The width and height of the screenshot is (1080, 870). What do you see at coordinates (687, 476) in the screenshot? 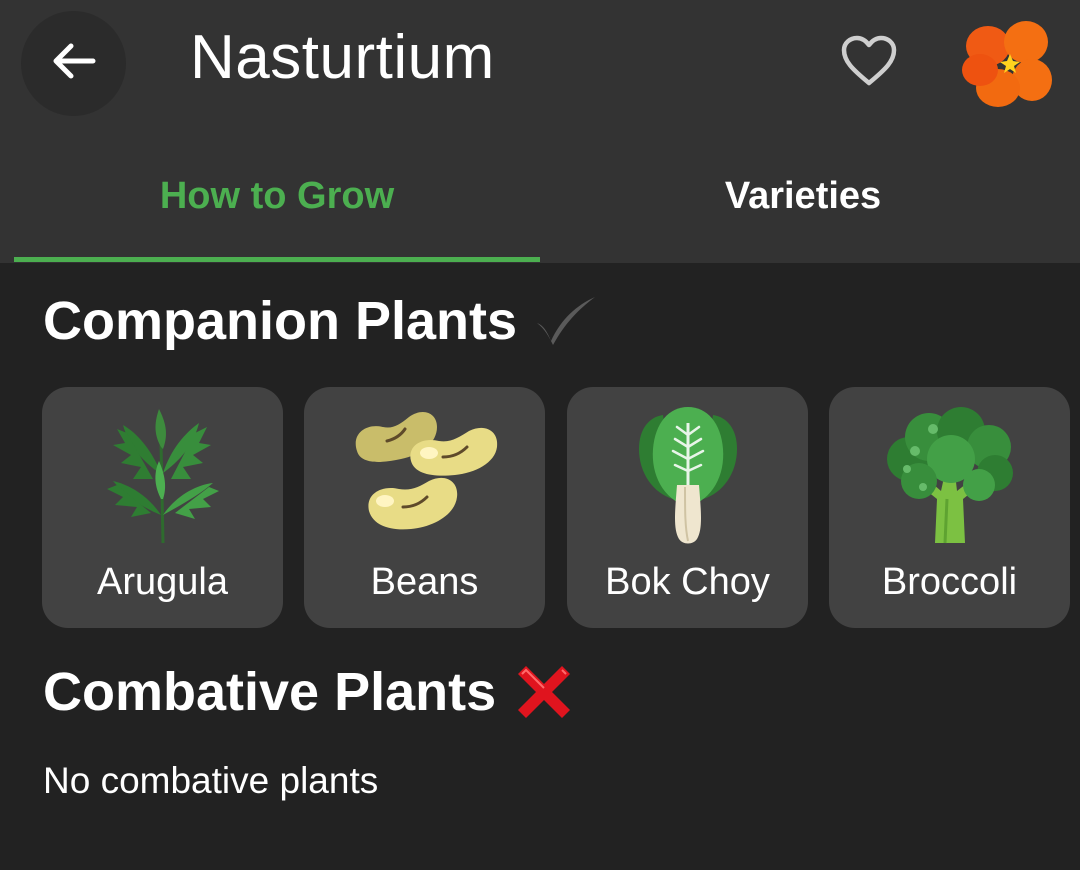
I see `bok-choy-icon` at bounding box center [687, 476].